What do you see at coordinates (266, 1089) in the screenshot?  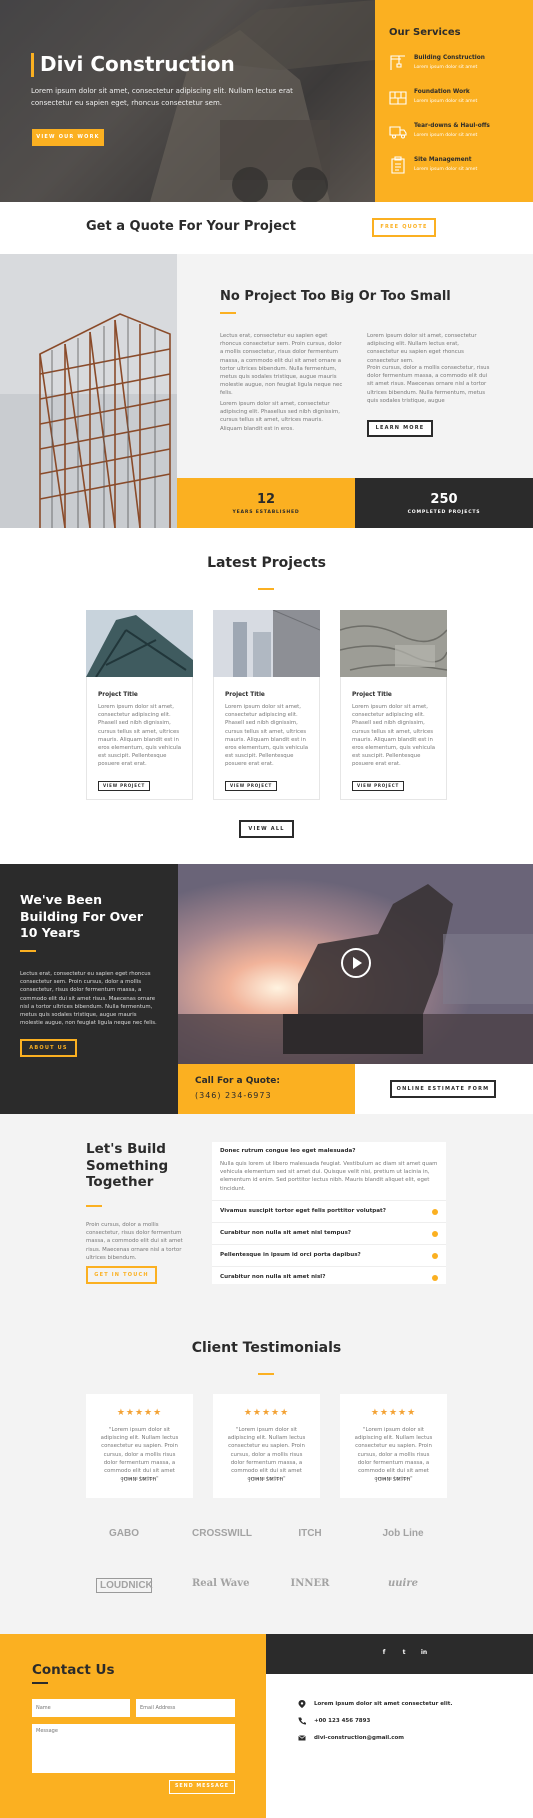 I see `call-quote-bar: Call For a Quote: (346) 234-6973` at bounding box center [266, 1089].